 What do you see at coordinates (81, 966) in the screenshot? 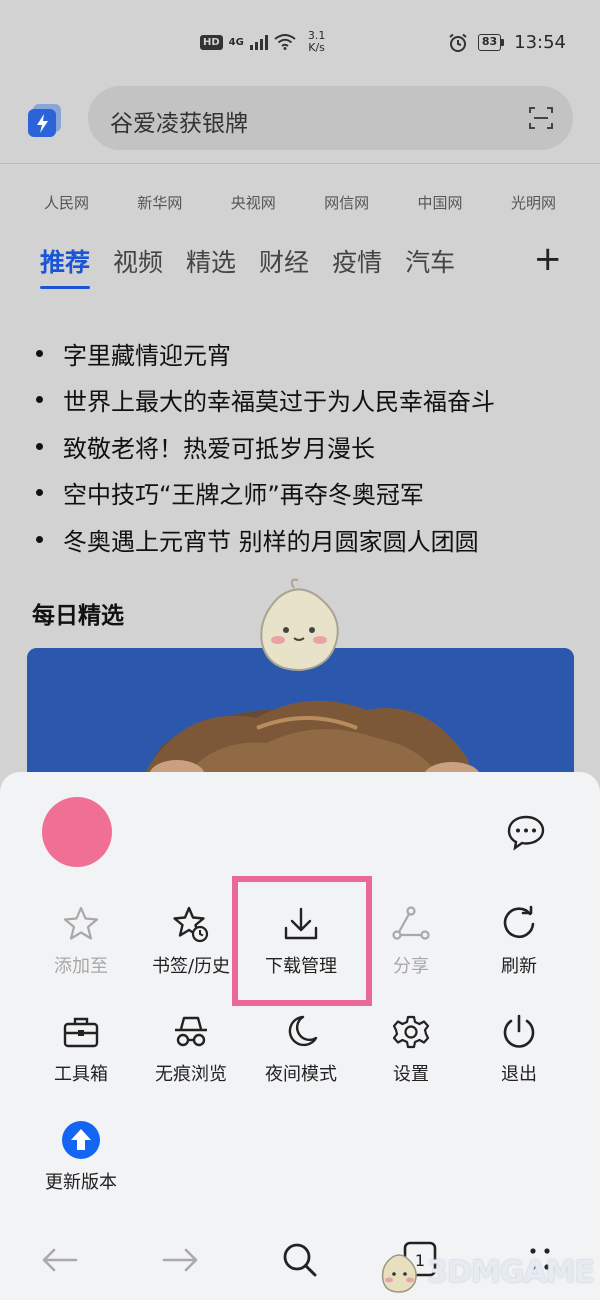
I see `menu-label: 添加至` at bounding box center [81, 966].